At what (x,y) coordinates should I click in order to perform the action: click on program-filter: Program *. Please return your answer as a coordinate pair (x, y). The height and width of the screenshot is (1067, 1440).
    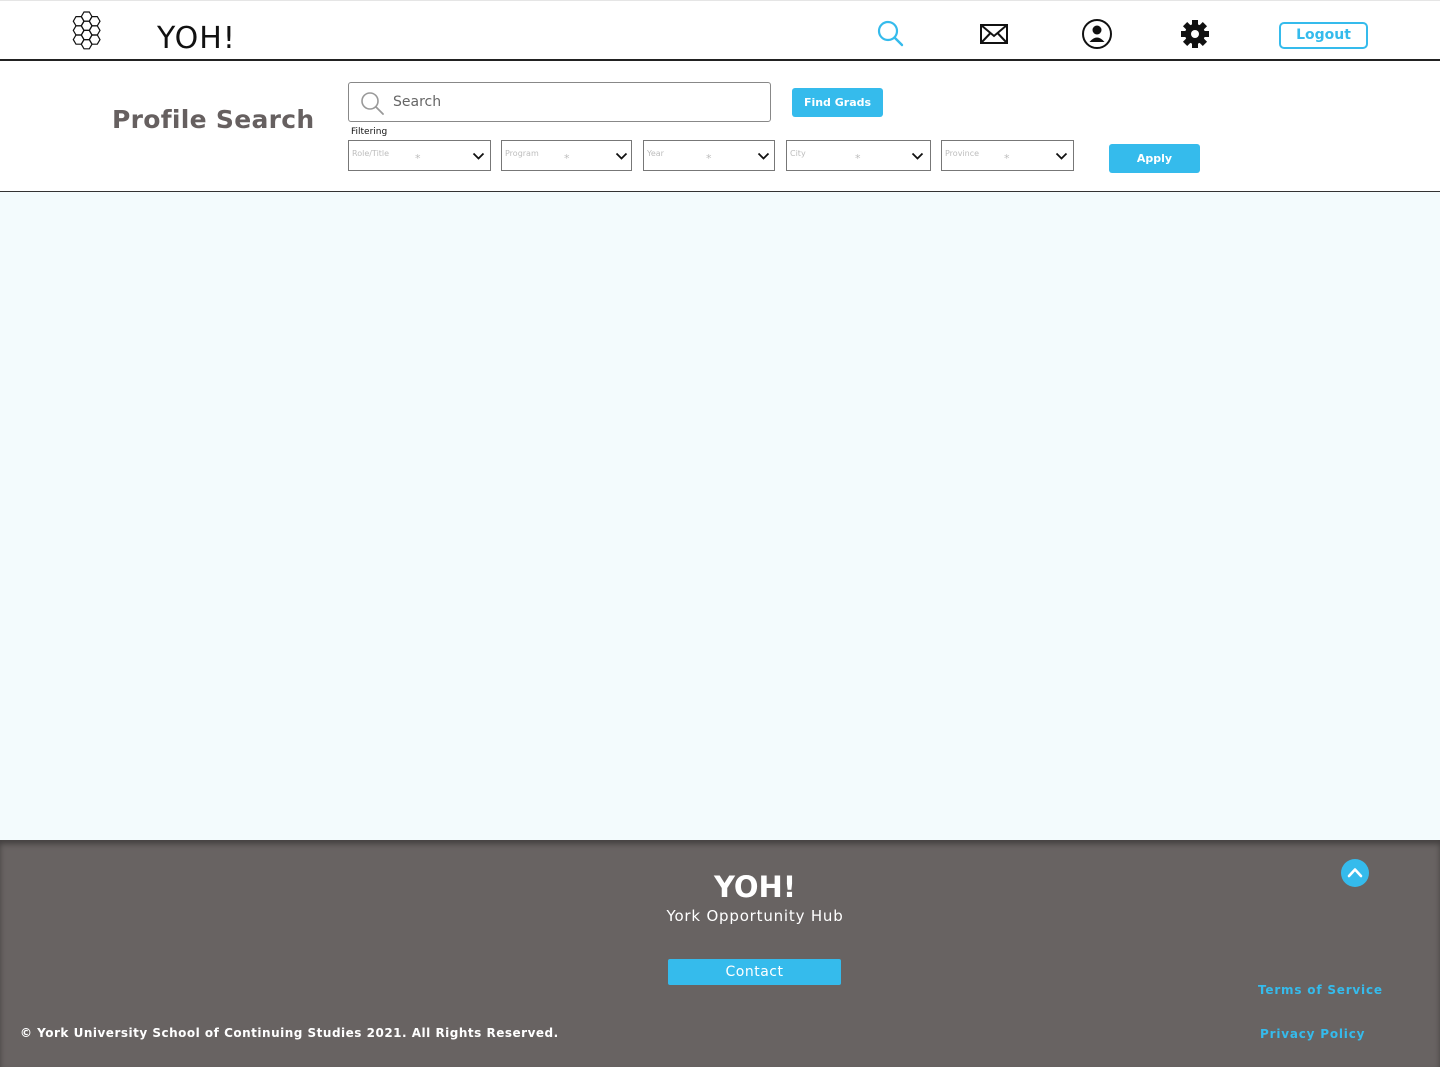
    Looking at the image, I should click on (566, 155).